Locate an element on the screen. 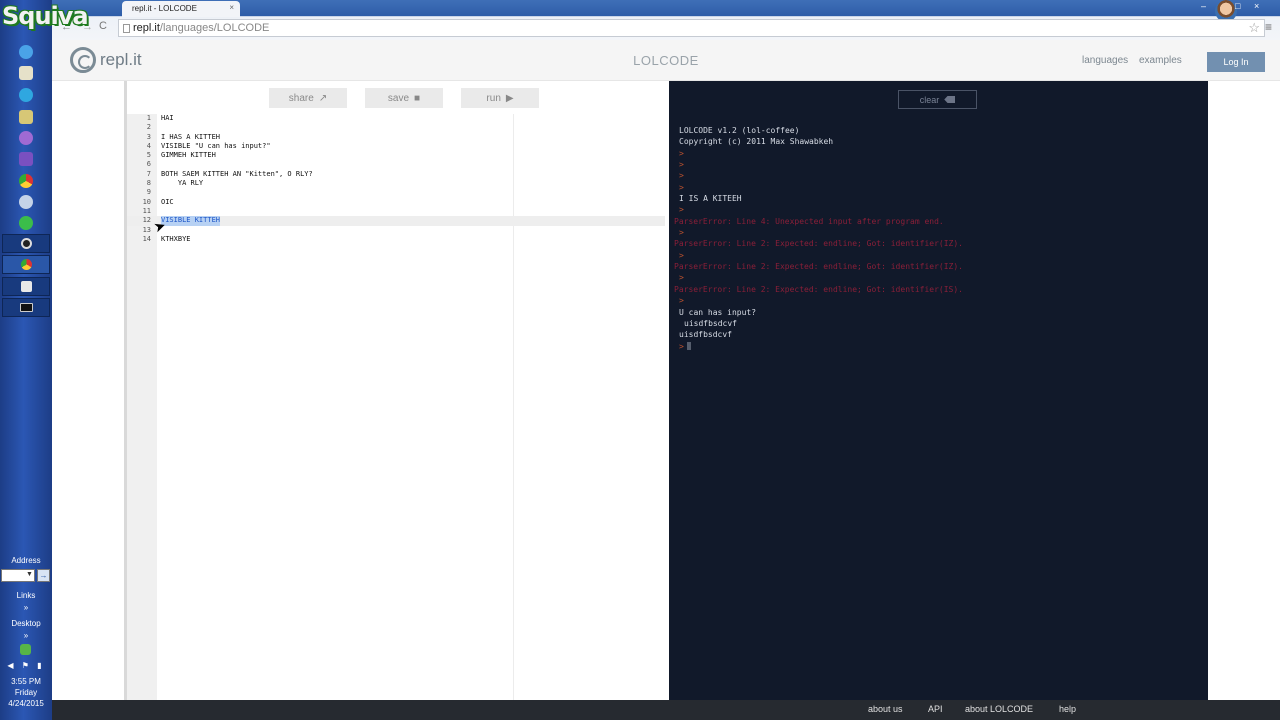 This screenshot has height=720, width=1280. code-line: 2 is located at coordinates (399, 127).